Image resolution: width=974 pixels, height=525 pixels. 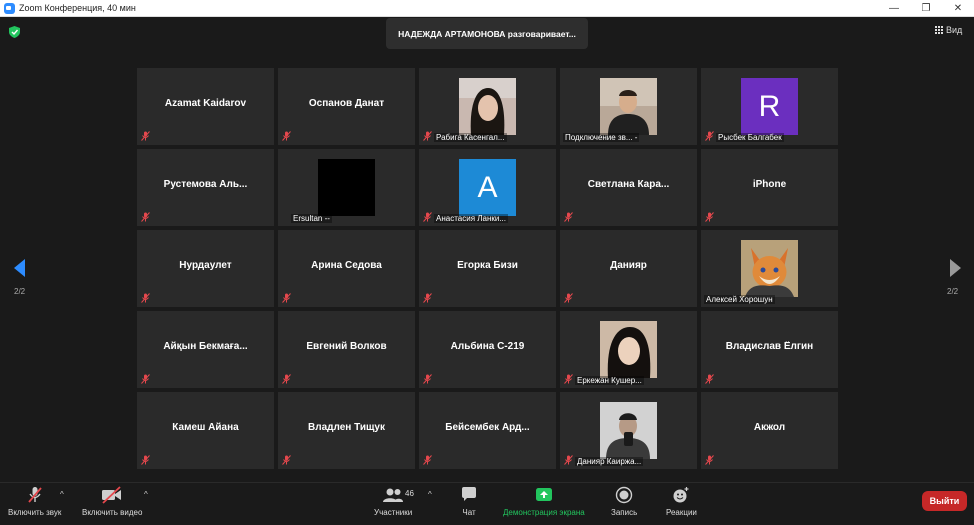 What do you see at coordinates (112, 495) in the screenshot?
I see `video-off-icon` at bounding box center [112, 495].